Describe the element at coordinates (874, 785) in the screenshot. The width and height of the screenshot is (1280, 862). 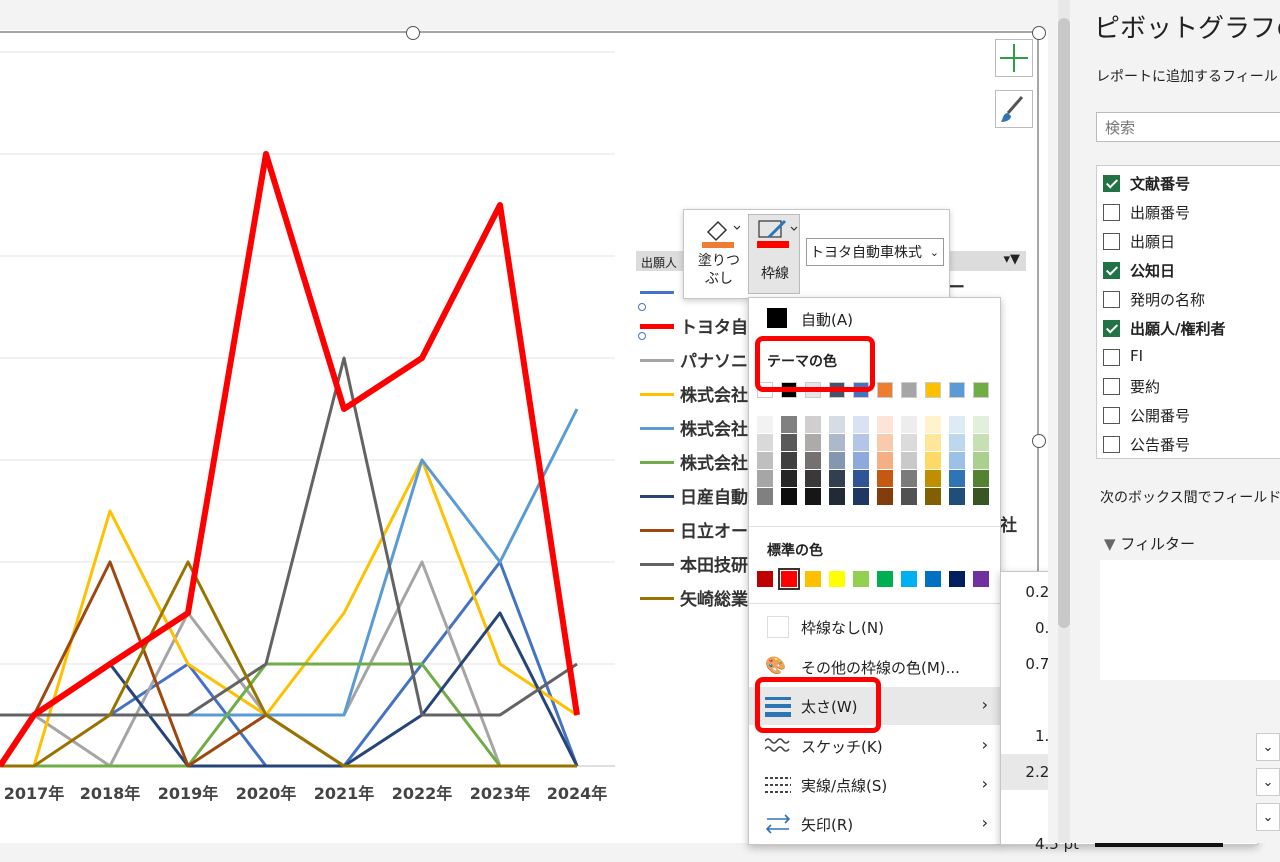
I see `menu-item-dash: 実線/点線(S) ›` at that location.